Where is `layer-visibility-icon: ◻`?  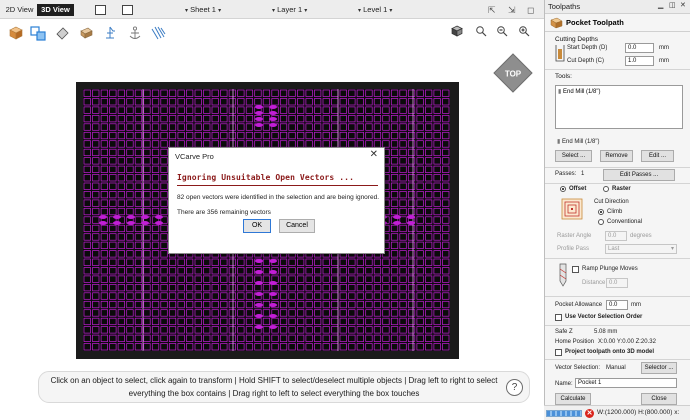 layer-visibility-icon: ◻ is located at coordinates (530, 10).